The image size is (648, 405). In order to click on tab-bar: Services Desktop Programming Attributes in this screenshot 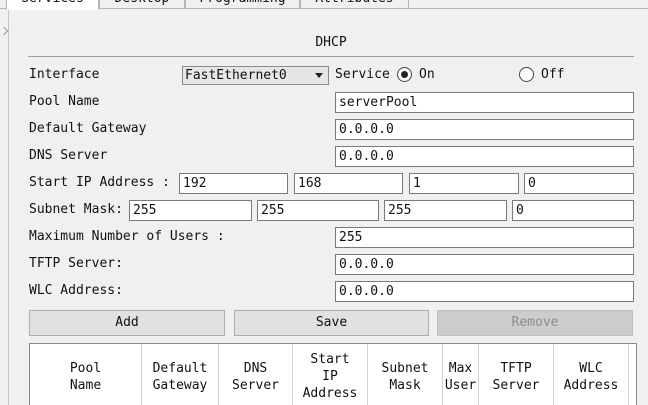, I will do `click(324, 5)`.